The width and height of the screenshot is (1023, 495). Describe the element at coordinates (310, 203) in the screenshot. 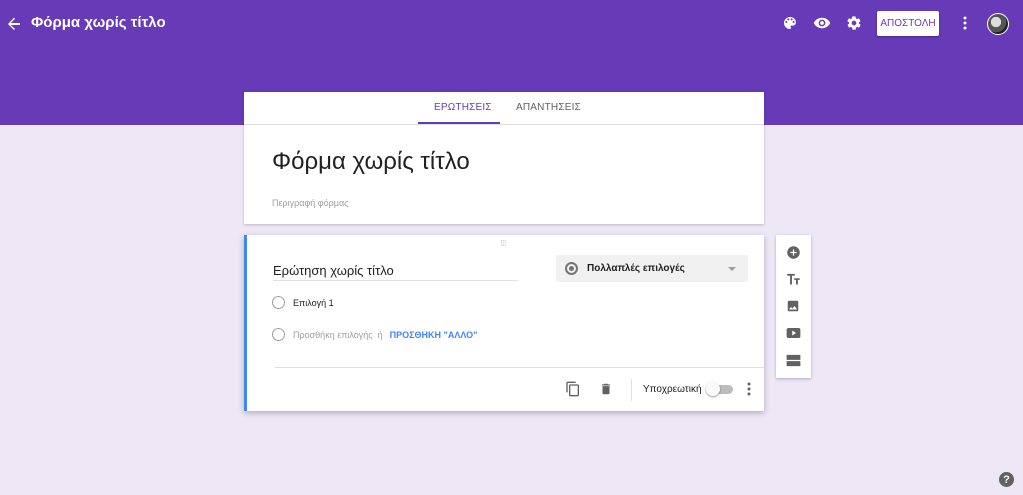

I see `form-description-field: Περιγραφή φόρμας` at that location.